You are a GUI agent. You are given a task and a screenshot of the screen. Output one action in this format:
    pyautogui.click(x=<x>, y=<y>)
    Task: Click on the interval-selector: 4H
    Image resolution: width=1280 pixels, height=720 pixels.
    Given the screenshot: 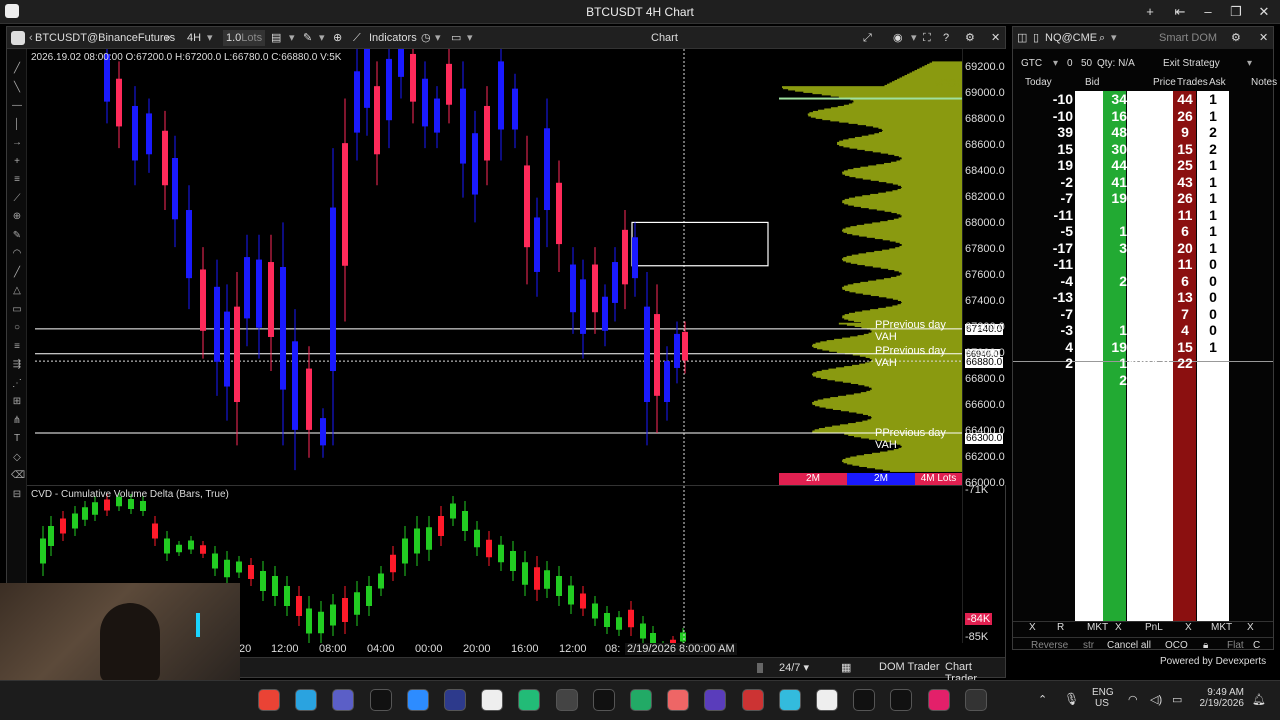 What is the action you would take?
    pyautogui.click(x=194, y=38)
    